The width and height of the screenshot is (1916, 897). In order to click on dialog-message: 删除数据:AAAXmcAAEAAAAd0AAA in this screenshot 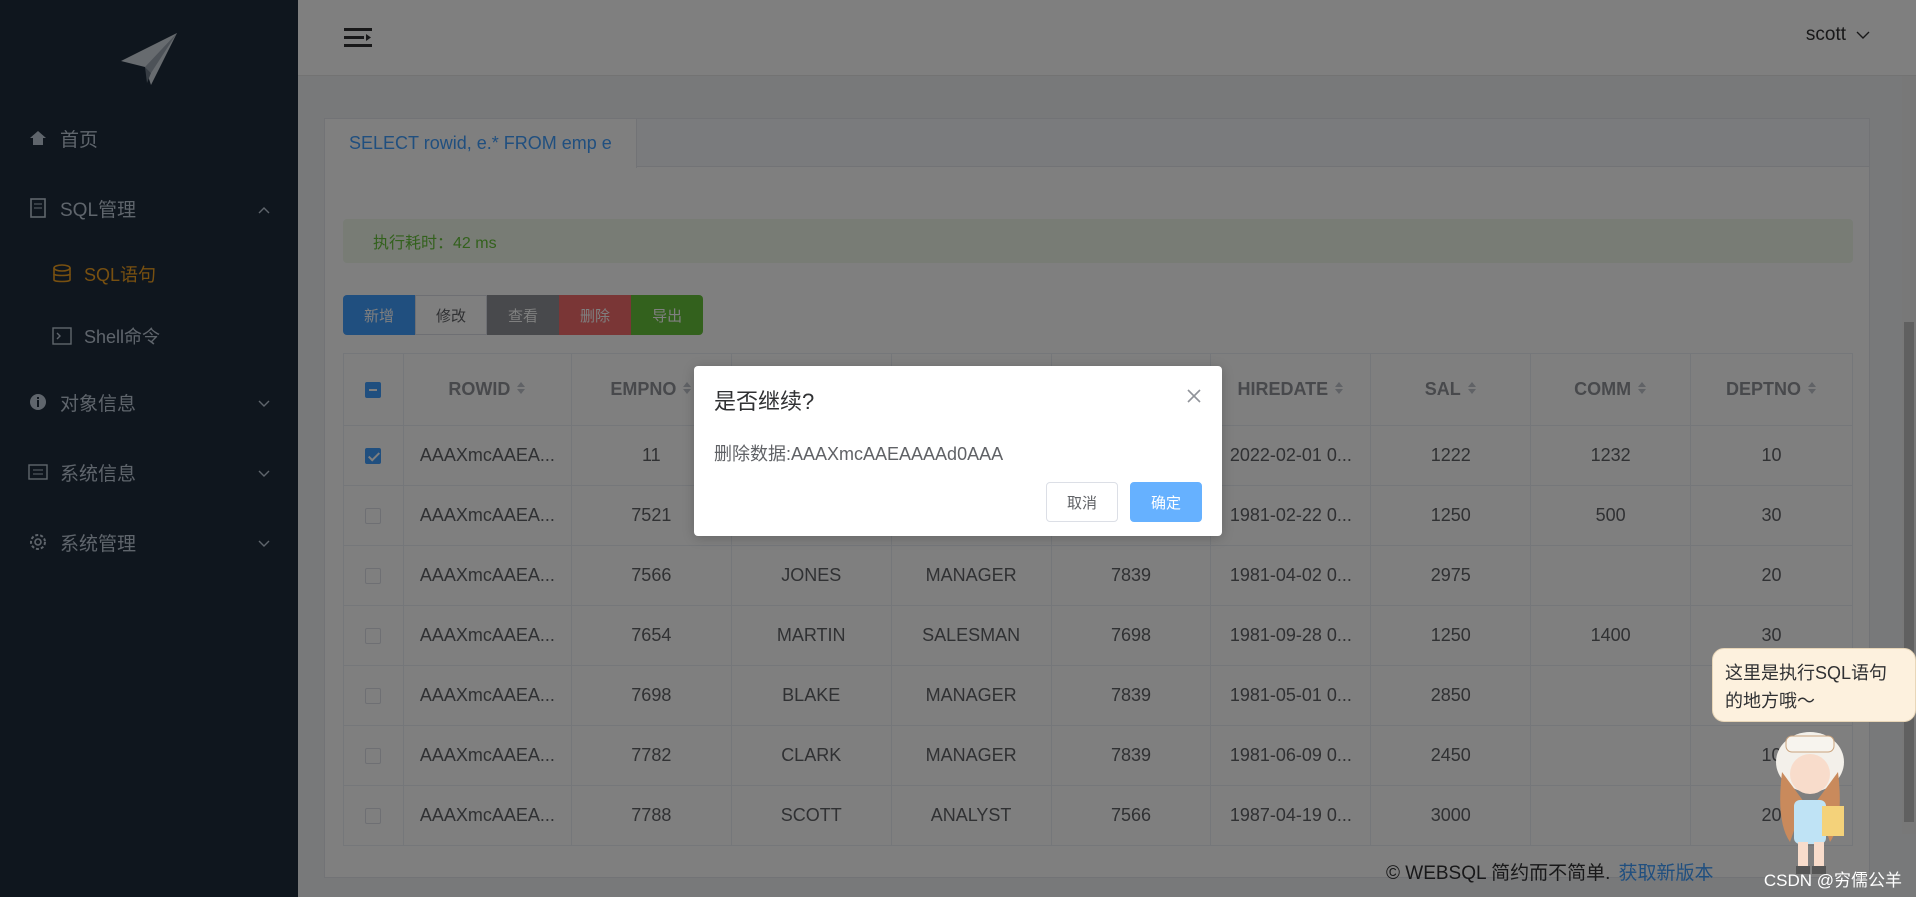, I will do `click(859, 454)`.